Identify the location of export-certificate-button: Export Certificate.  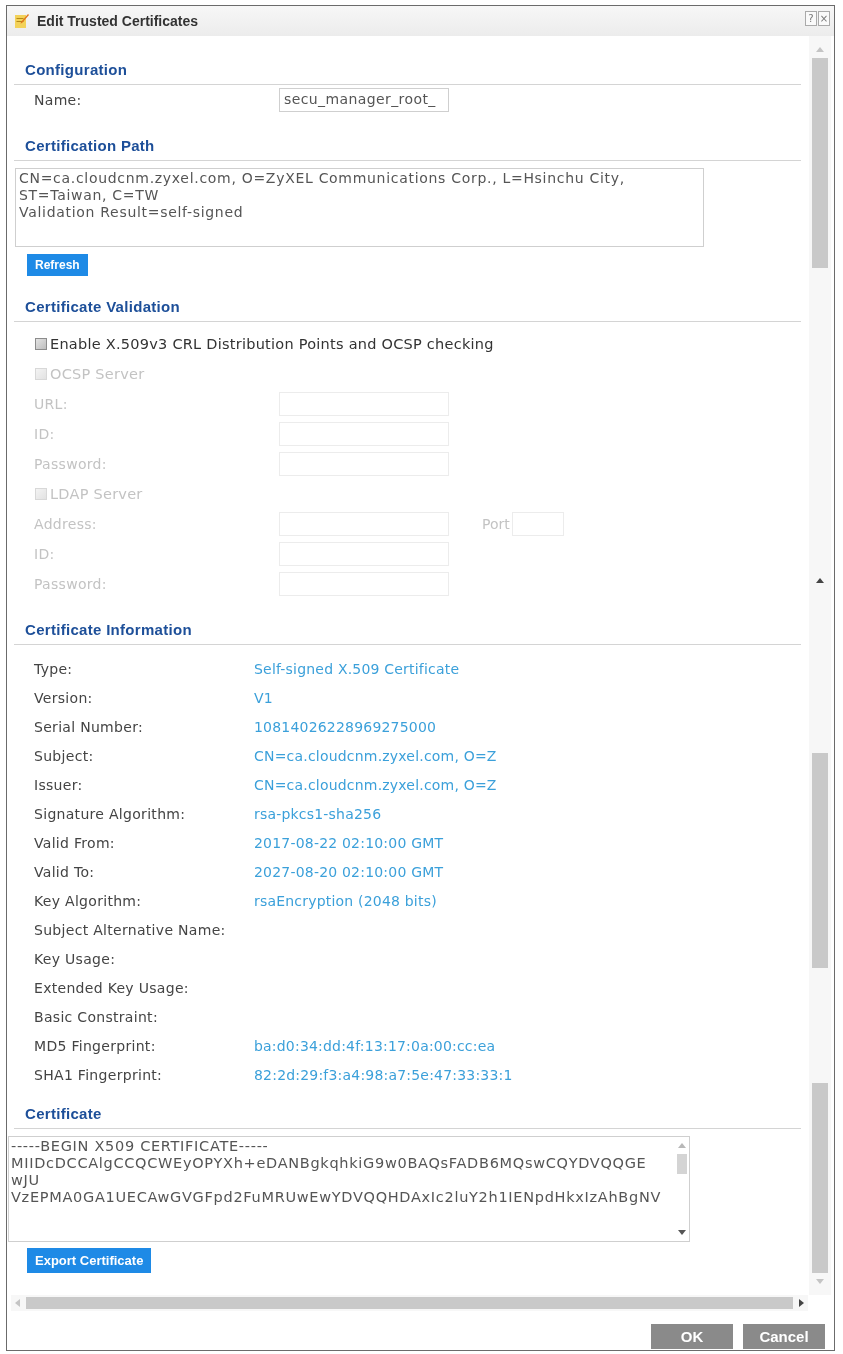
(89, 1260).